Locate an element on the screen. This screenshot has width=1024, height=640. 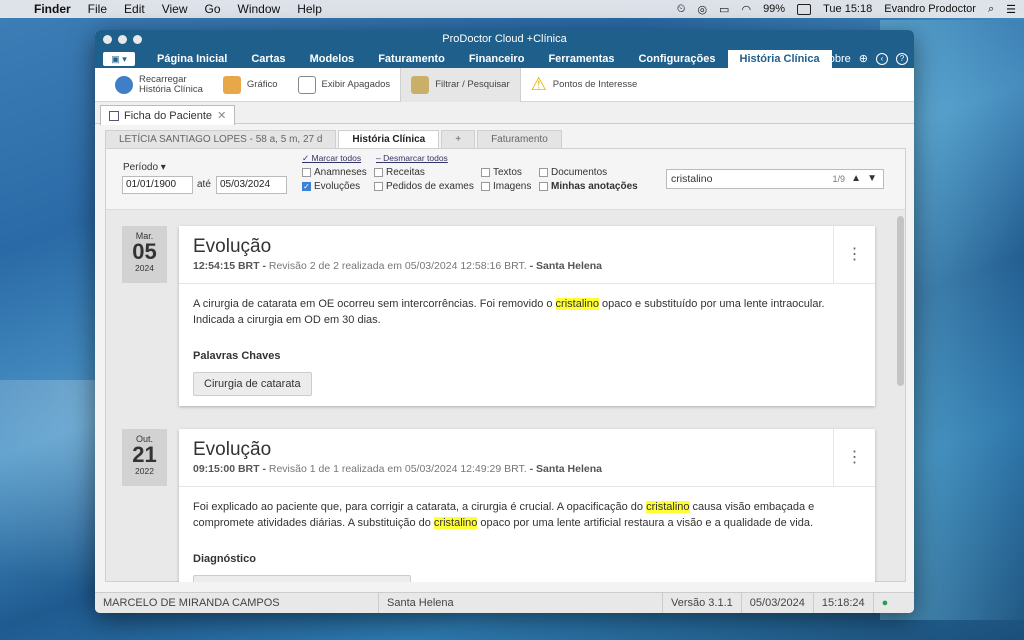
filter-search-button: Filtrar / Pesquisar is located at coordinates (460, 84).